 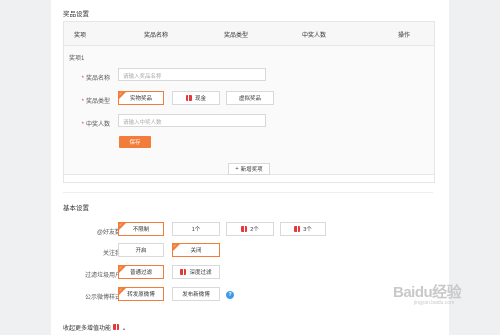 What do you see at coordinates (196, 250) in the screenshot?
I see `follow-off-option: ✓ 关闭` at bounding box center [196, 250].